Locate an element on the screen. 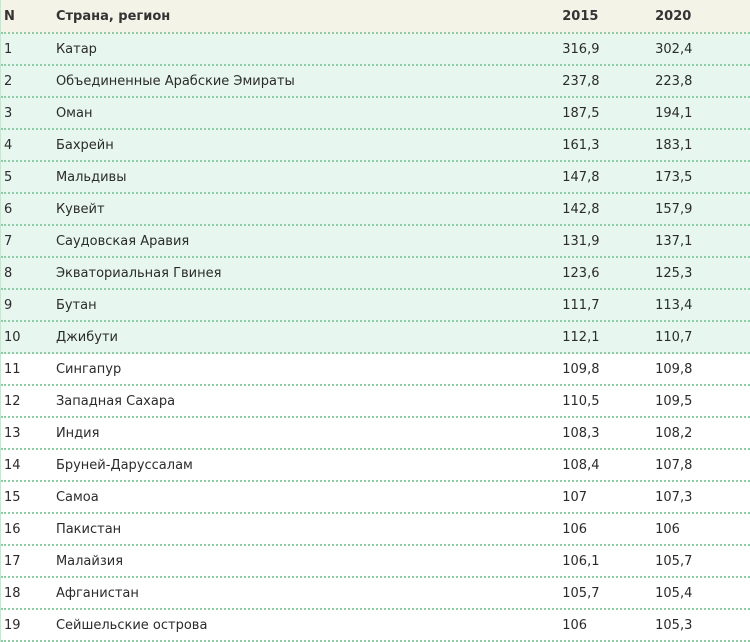 This screenshot has height=642, width=750. row-country: Сейшельские острова is located at coordinates (131, 625).